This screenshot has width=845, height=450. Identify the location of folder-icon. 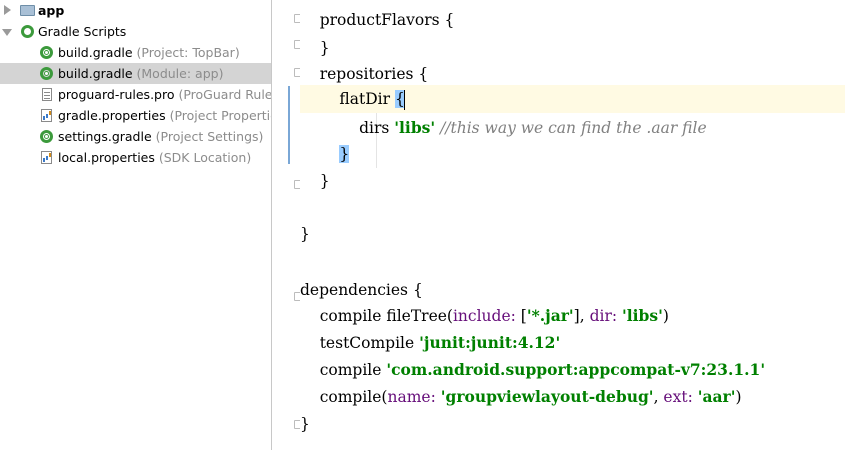
(27, 10).